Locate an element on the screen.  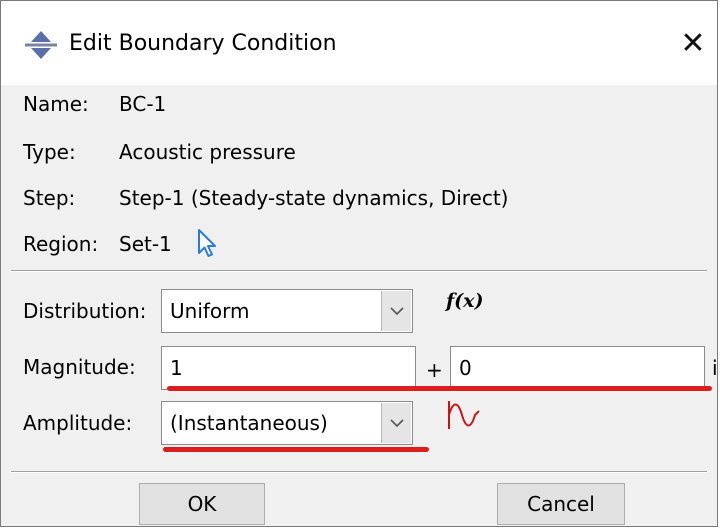
select-arrow-icon is located at coordinates (207, 243).